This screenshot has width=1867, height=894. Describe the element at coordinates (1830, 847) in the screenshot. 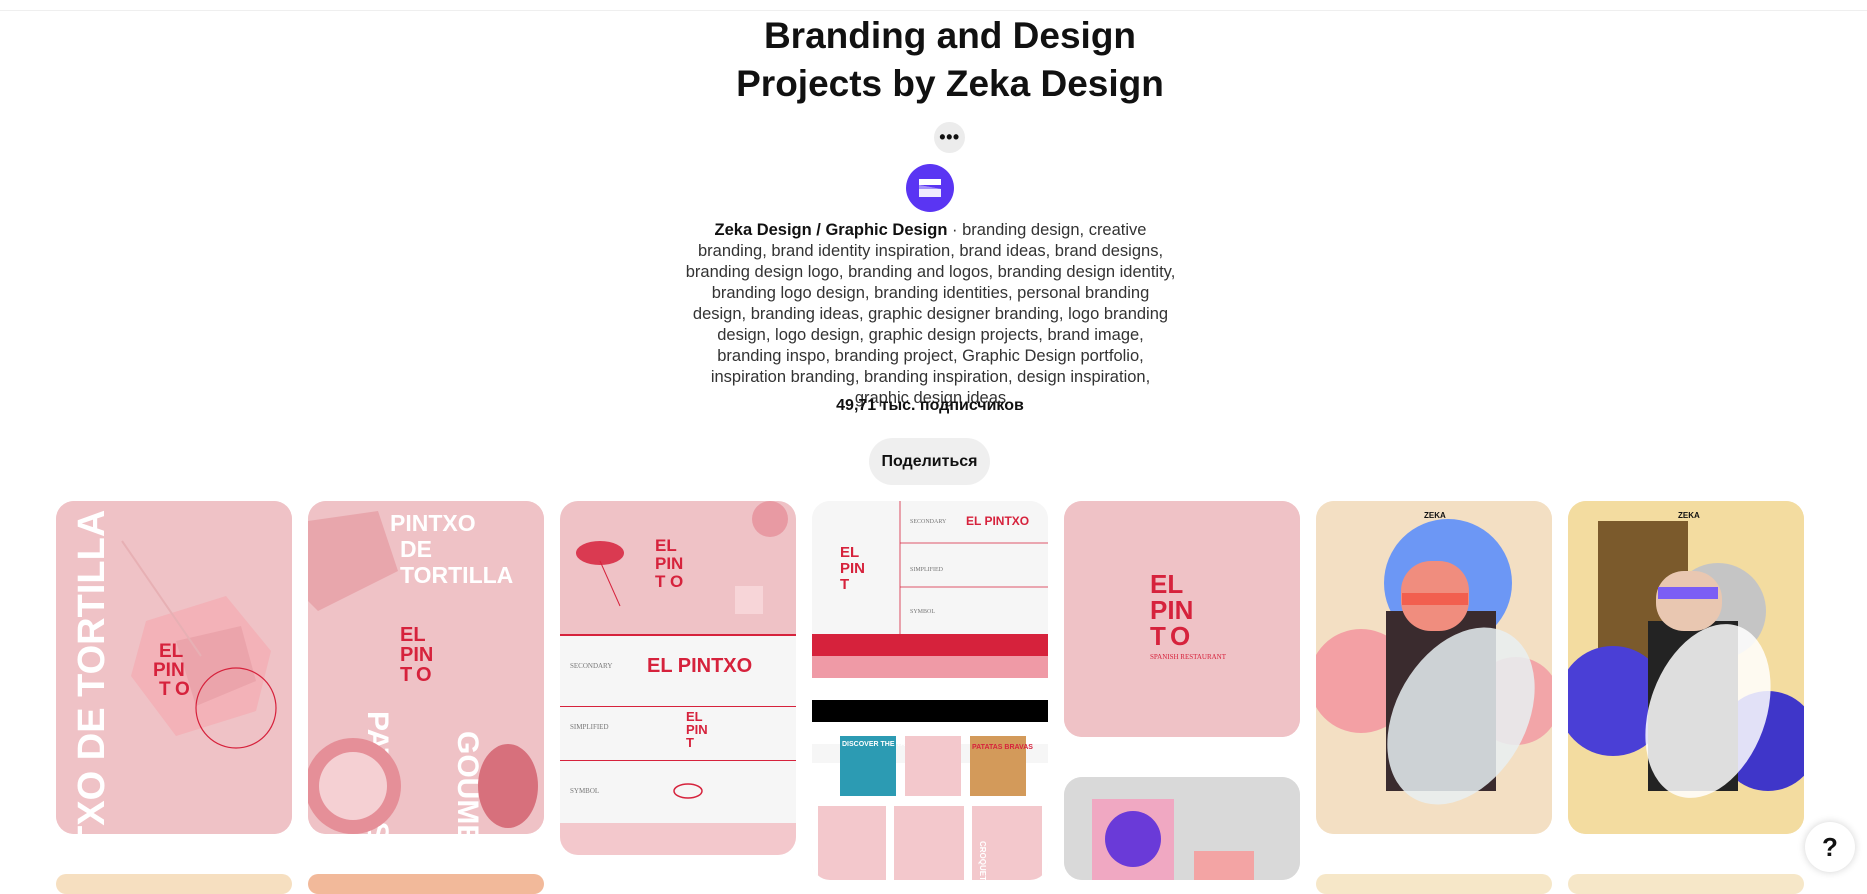

I see `help-button: ?` at that location.